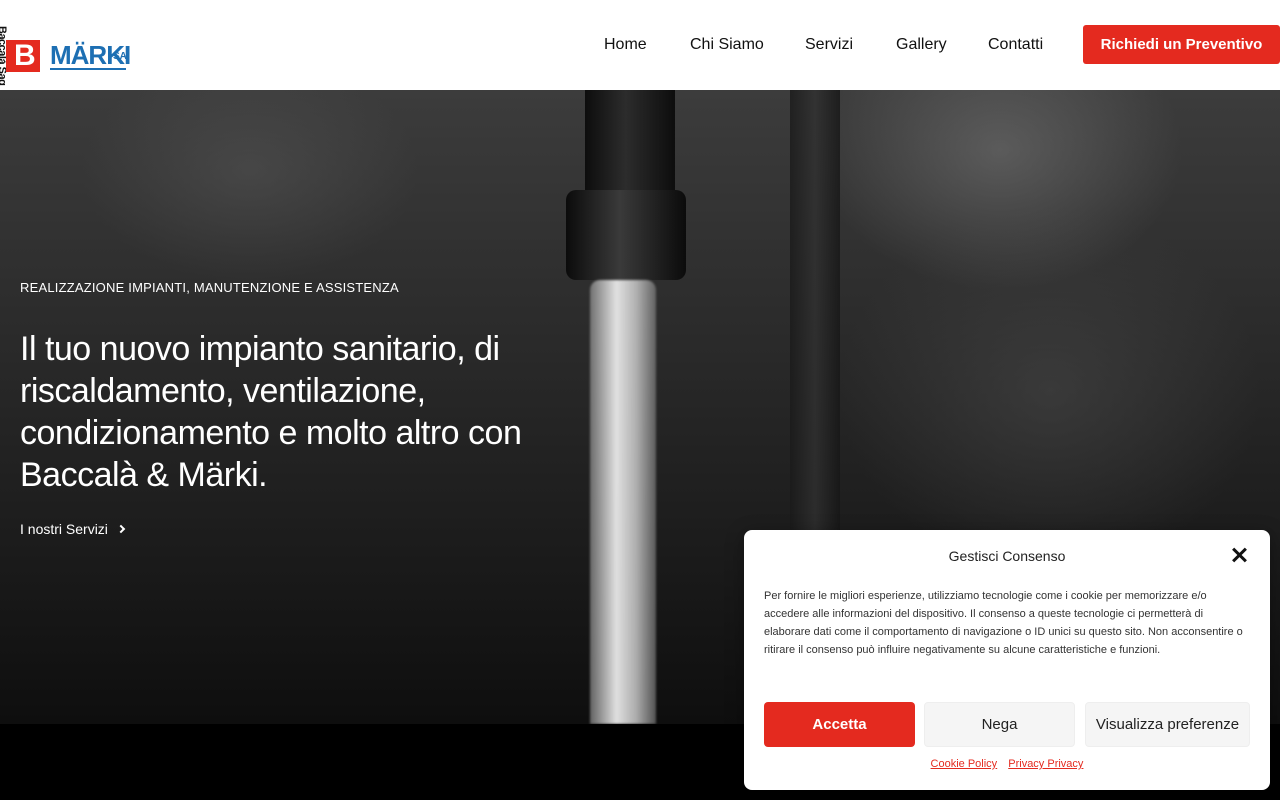 The height and width of the screenshot is (800, 1280). Describe the element at coordinates (623, 502) in the screenshot. I see `water-stream-image` at that location.